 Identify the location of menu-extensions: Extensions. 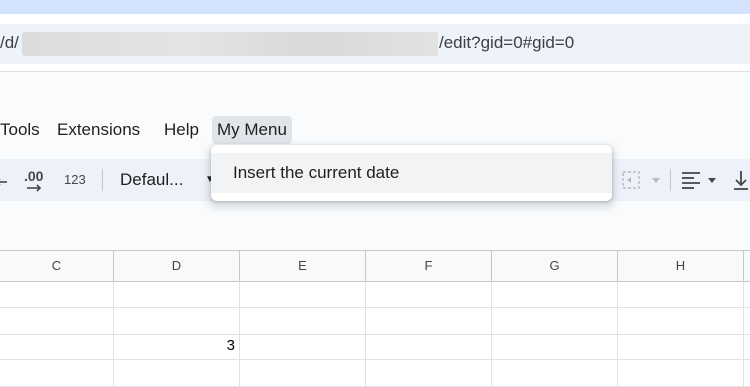
(98, 130).